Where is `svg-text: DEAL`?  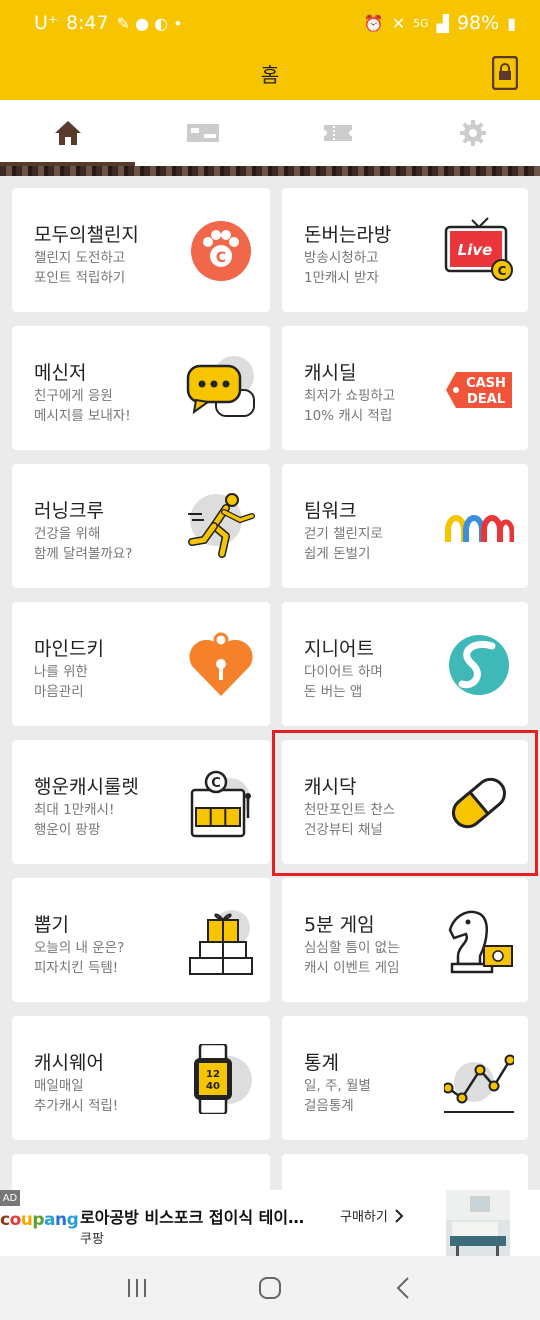
svg-text: DEAL is located at coordinates (486, 399).